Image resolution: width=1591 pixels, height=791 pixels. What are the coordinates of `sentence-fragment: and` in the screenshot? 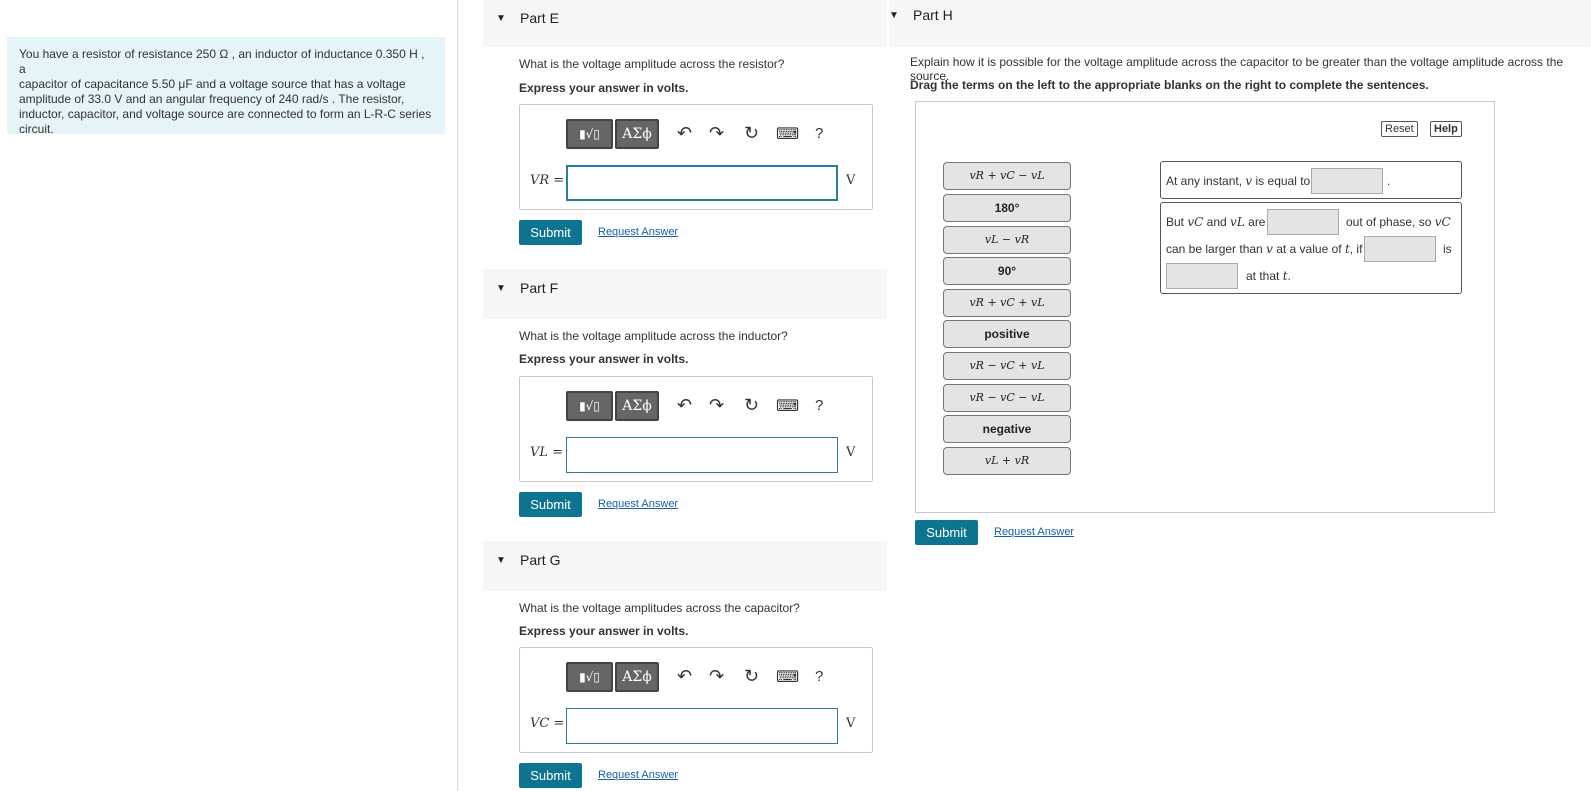 It's located at (1216, 222).